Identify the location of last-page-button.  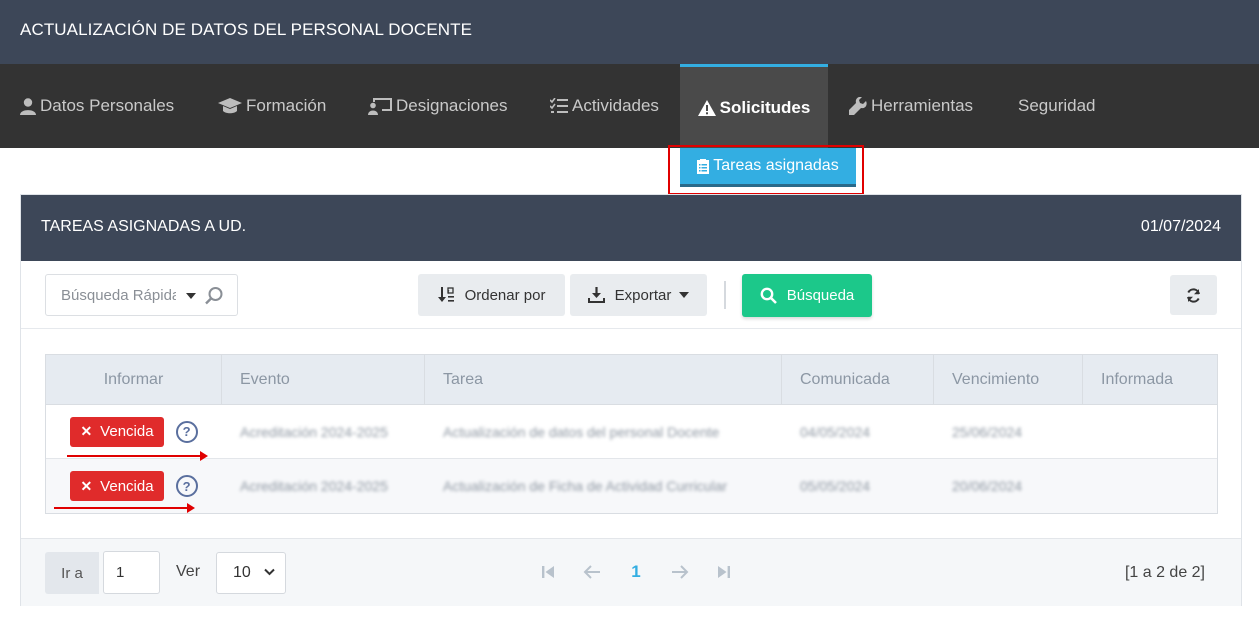
(724, 572).